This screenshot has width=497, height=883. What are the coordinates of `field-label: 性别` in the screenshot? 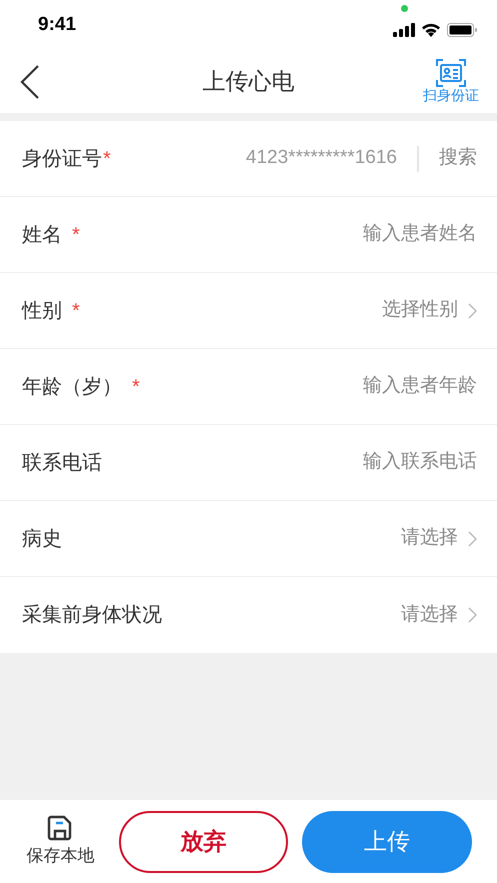 It's located at (42, 311).